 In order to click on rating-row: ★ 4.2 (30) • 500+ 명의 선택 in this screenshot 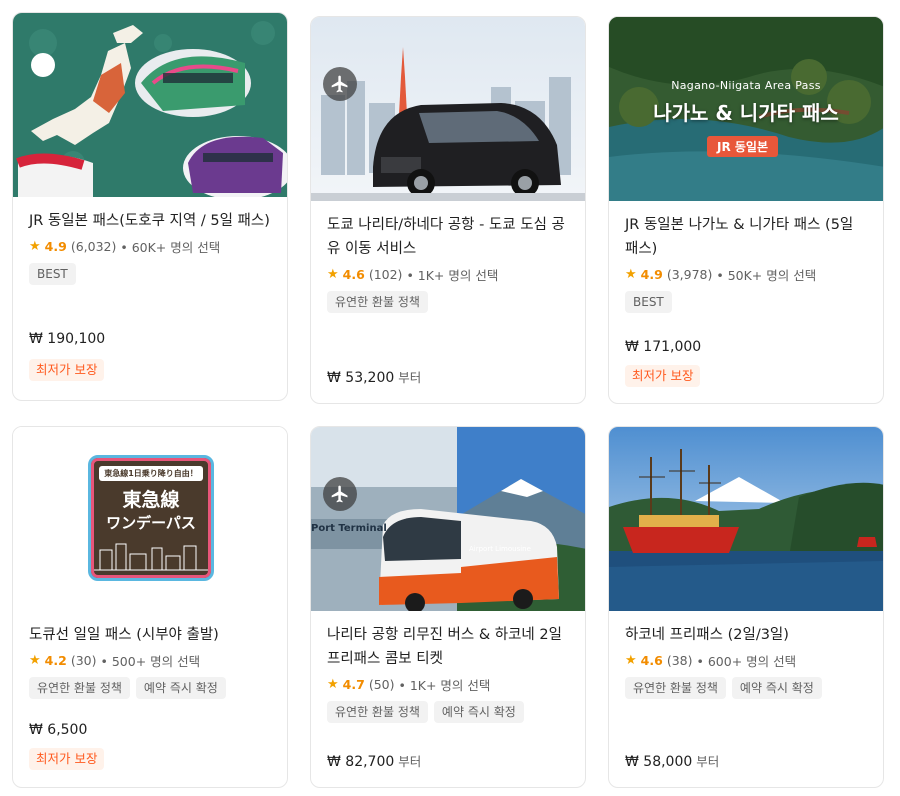, I will do `click(150, 660)`.